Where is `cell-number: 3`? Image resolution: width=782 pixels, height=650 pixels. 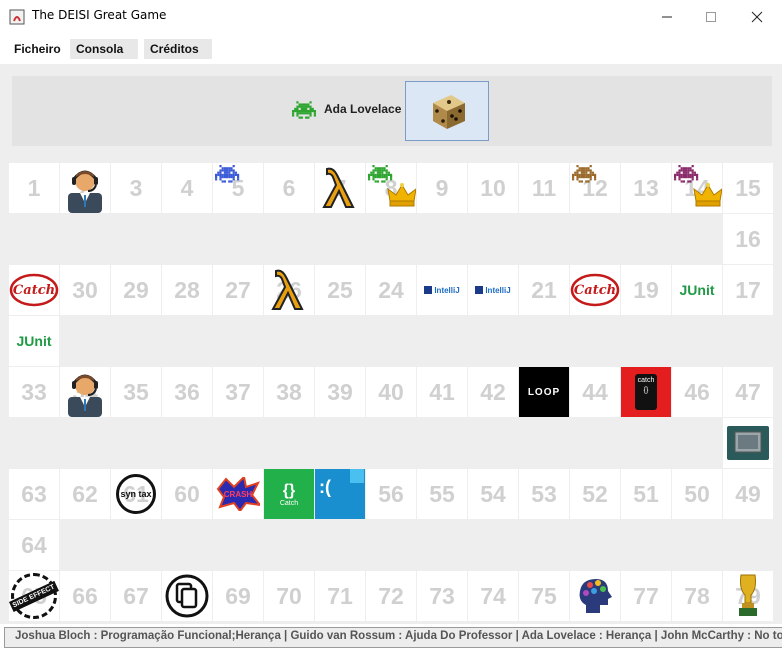 cell-number: 3 is located at coordinates (136, 187).